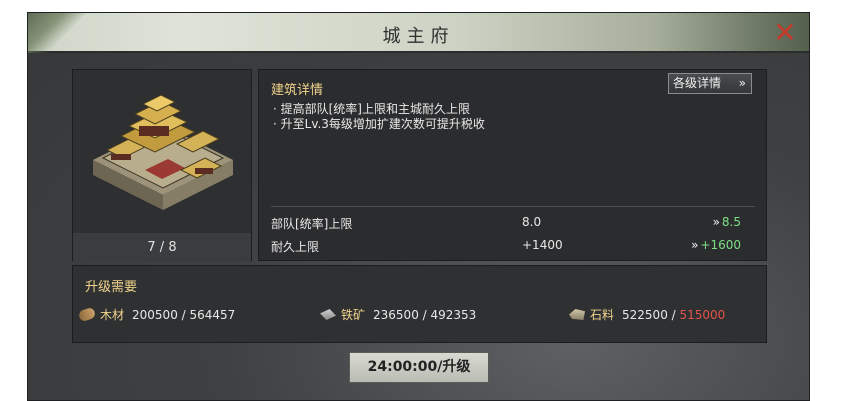  Describe the element at coordinates (111, 287) in the screenshot. I see `requirements-title: 升级需要` at that location.